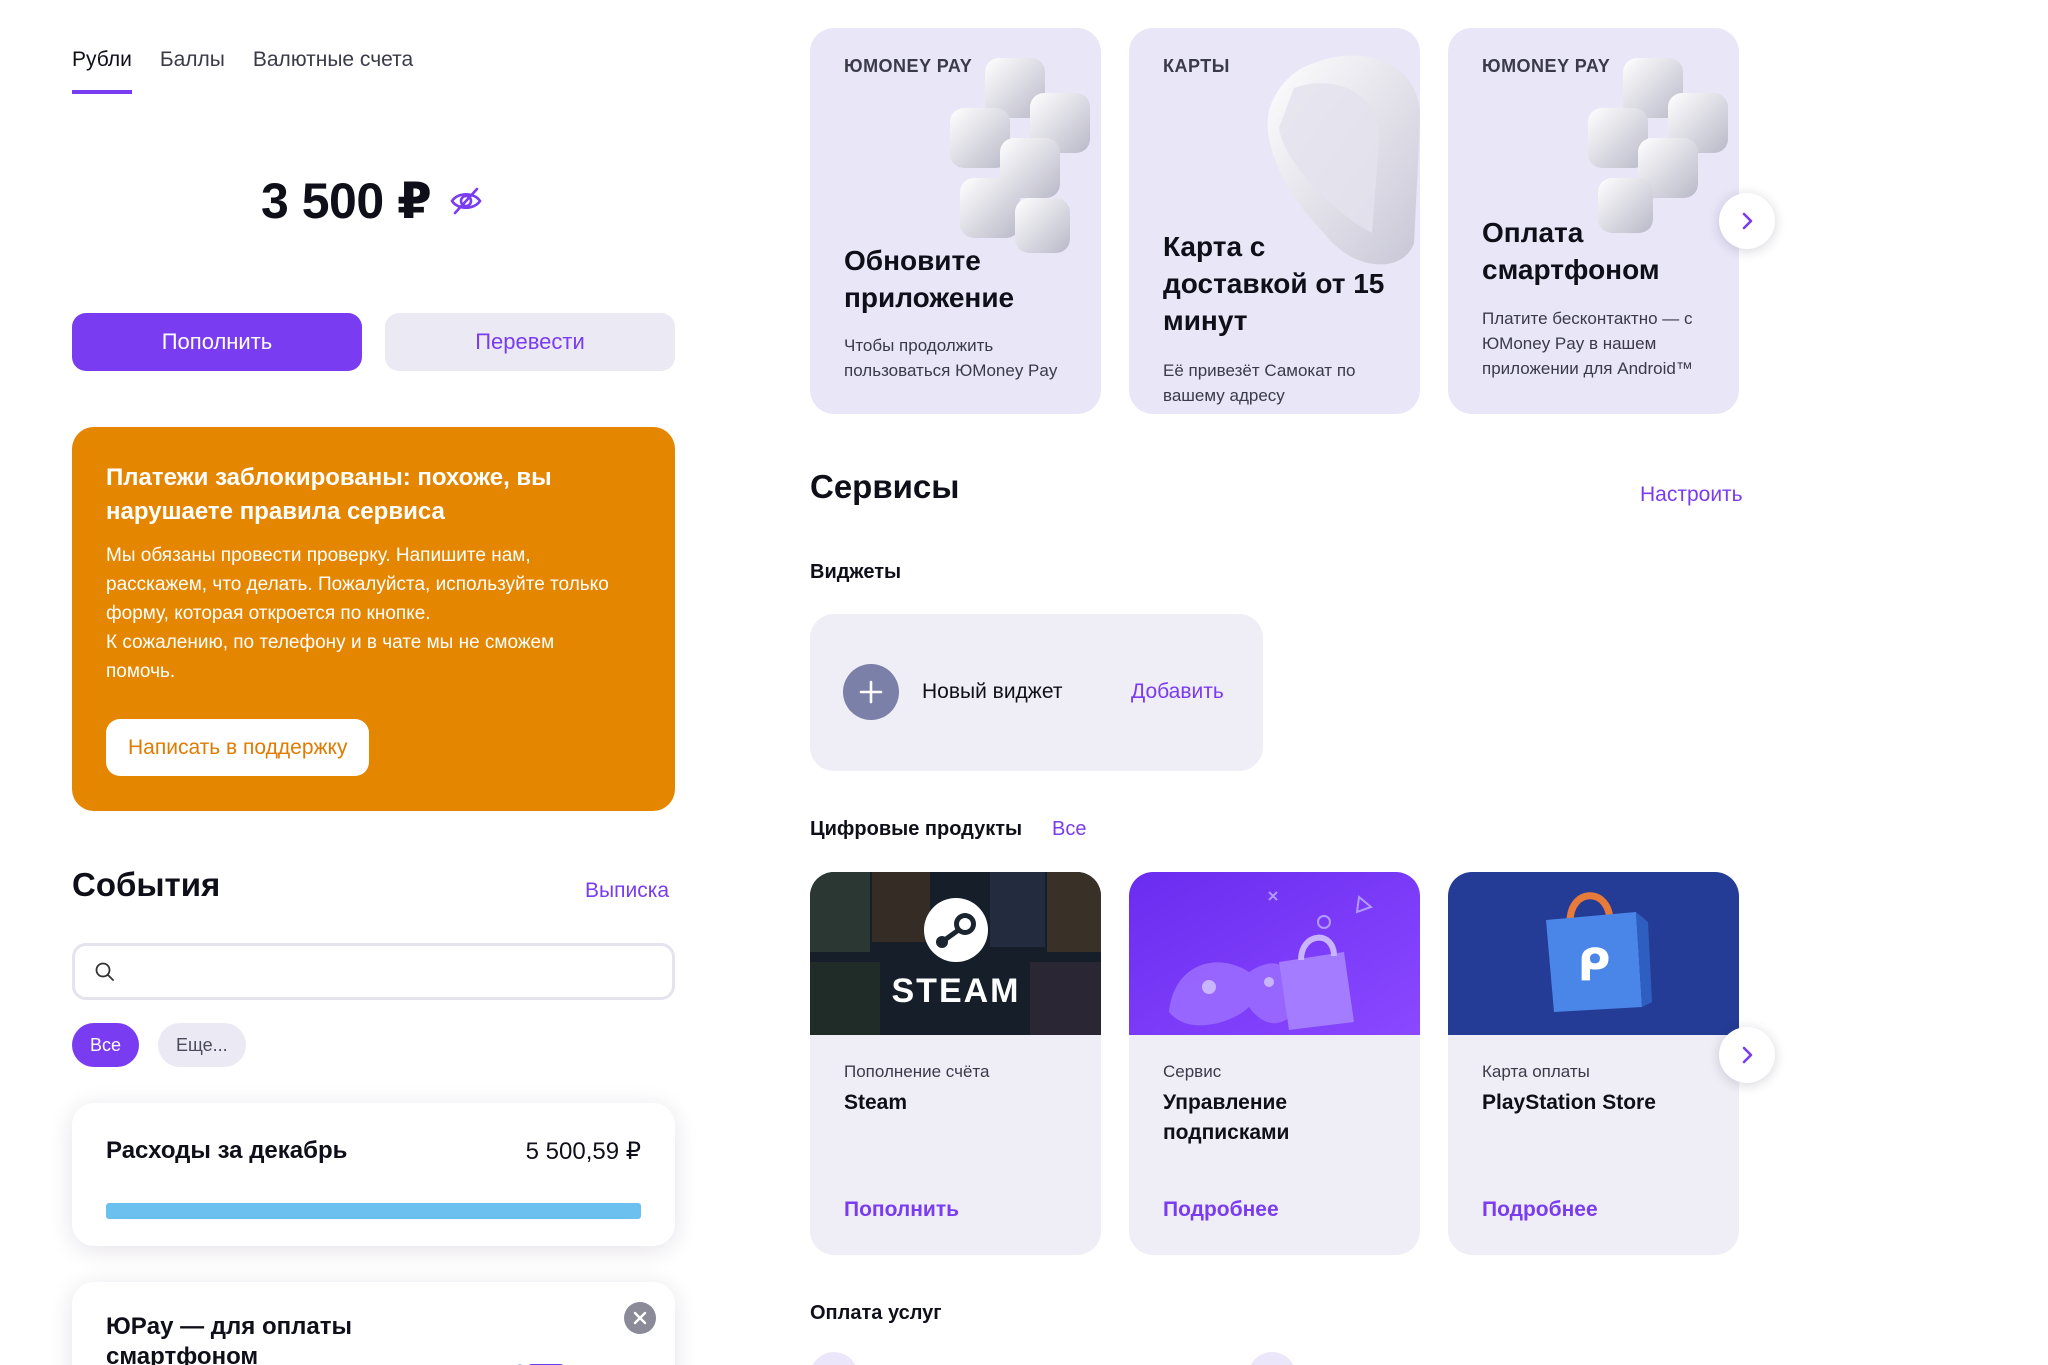 This screenshot has width=2048, height=1365. I want to click on search-input, so click(387, 971).